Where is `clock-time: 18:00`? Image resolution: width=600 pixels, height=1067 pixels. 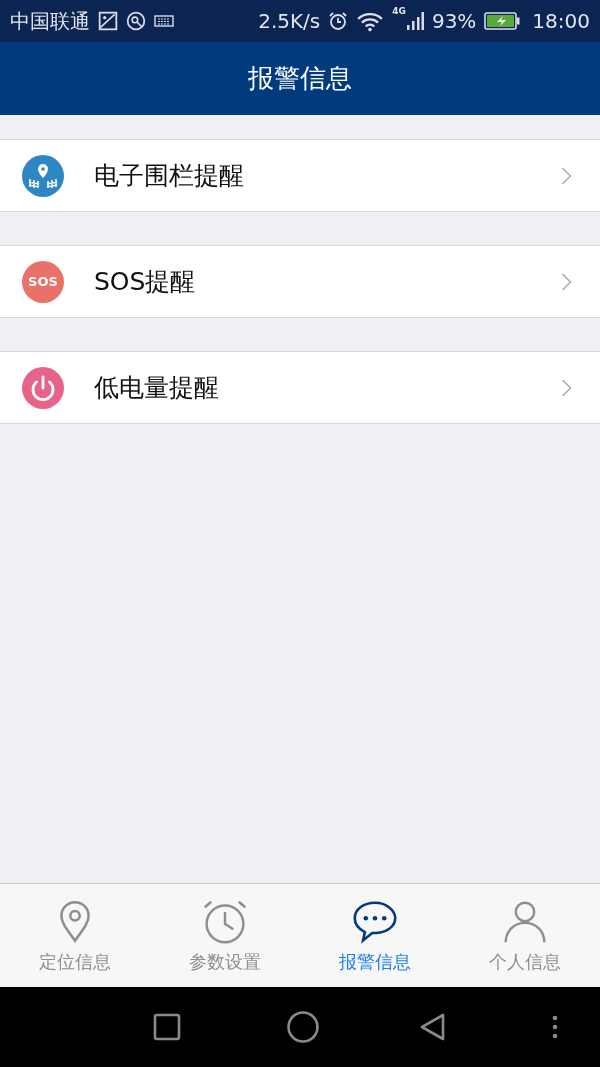
clock-time: 18:00 is located at coordinates (561, 21).